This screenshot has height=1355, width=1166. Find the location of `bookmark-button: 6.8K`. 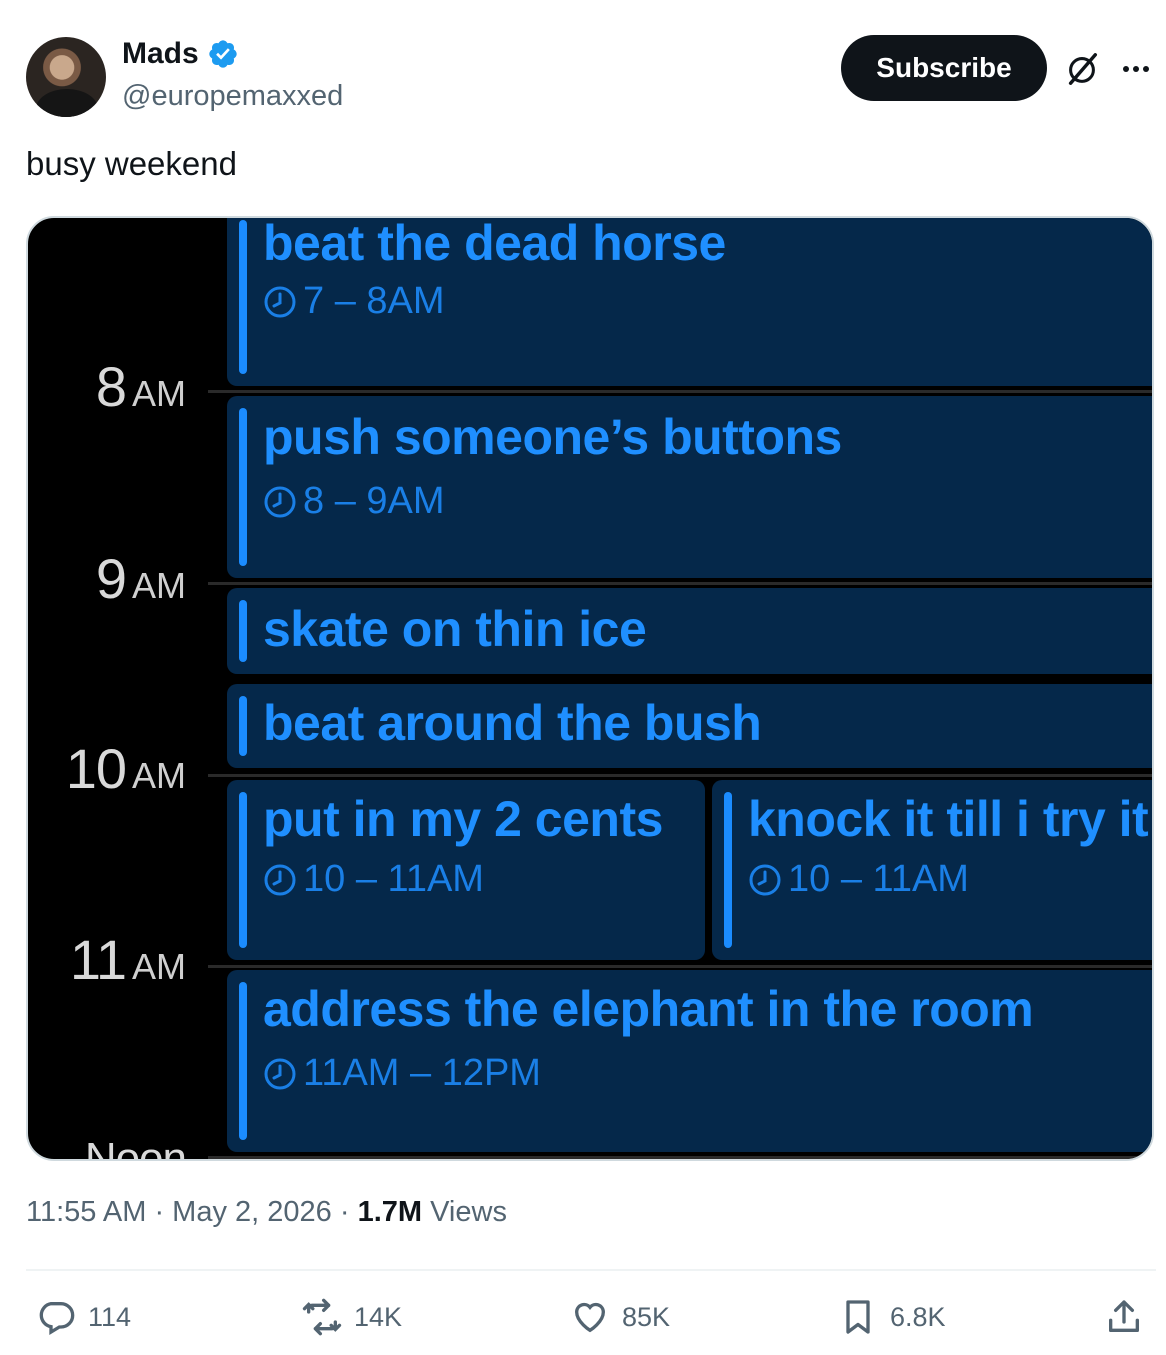

bookmark-button: 6.8K is located at coordinates (892, 1317).